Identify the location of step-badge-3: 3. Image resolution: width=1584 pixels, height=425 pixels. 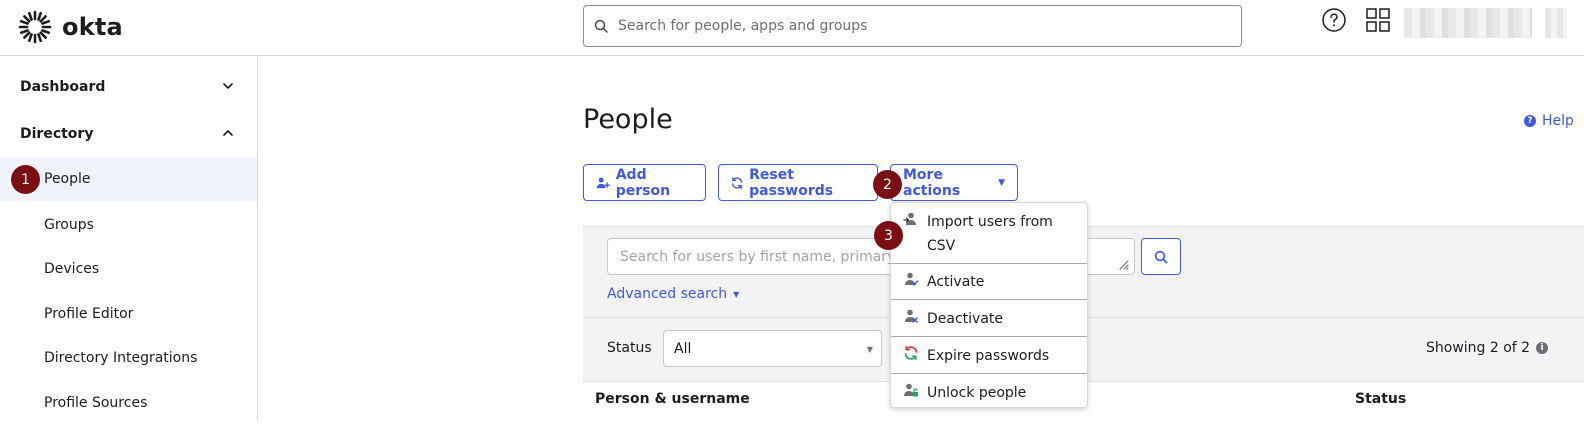
(888, 235).